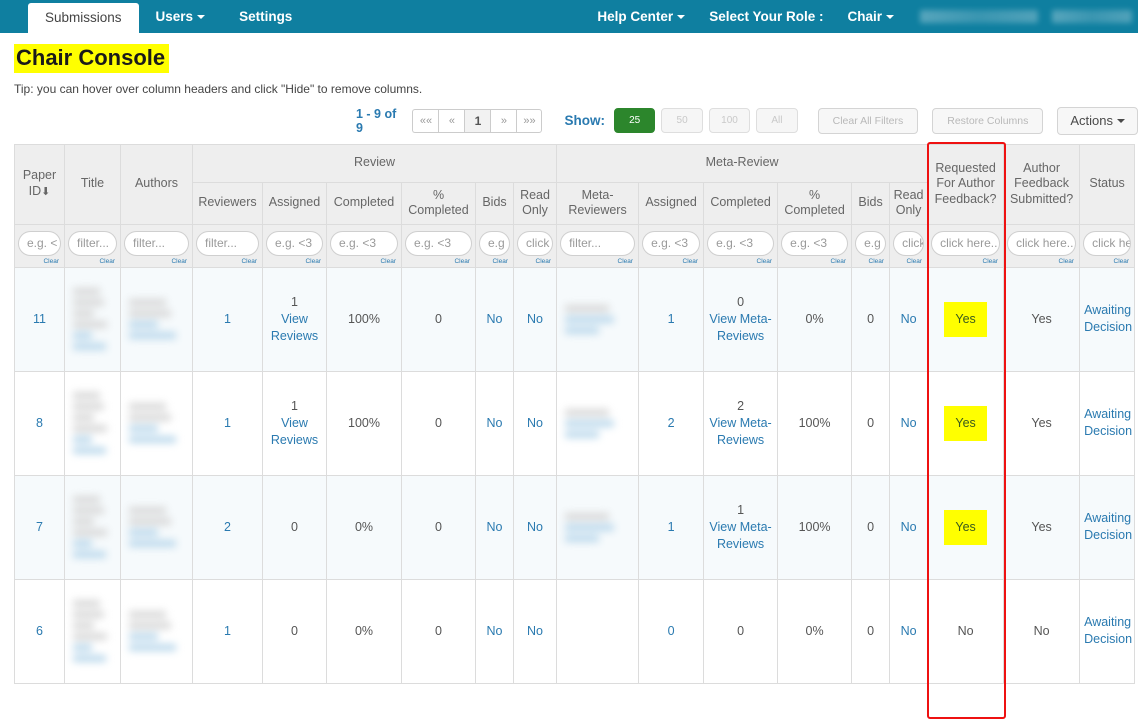  Describe the element at coordinates (83, 18) in the screenshot. I see `nav-tab-submissions: Submissions` at that location.